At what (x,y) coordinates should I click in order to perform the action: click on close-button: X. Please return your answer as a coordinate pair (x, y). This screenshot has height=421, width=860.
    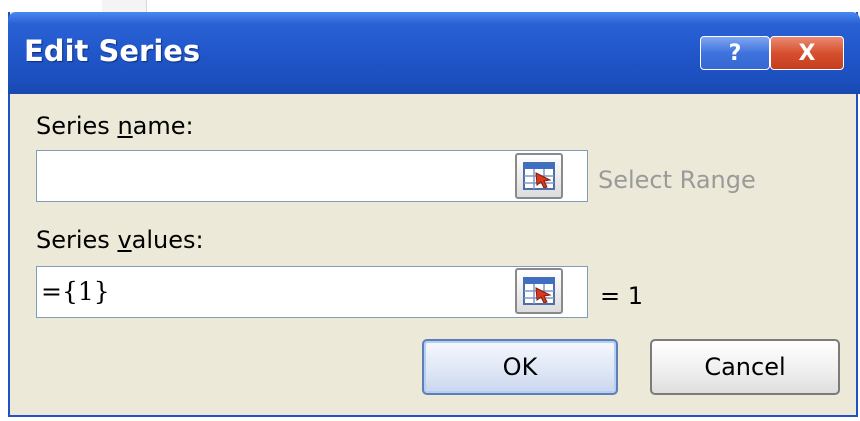
    Looking at the image, I should click on (807, 53).